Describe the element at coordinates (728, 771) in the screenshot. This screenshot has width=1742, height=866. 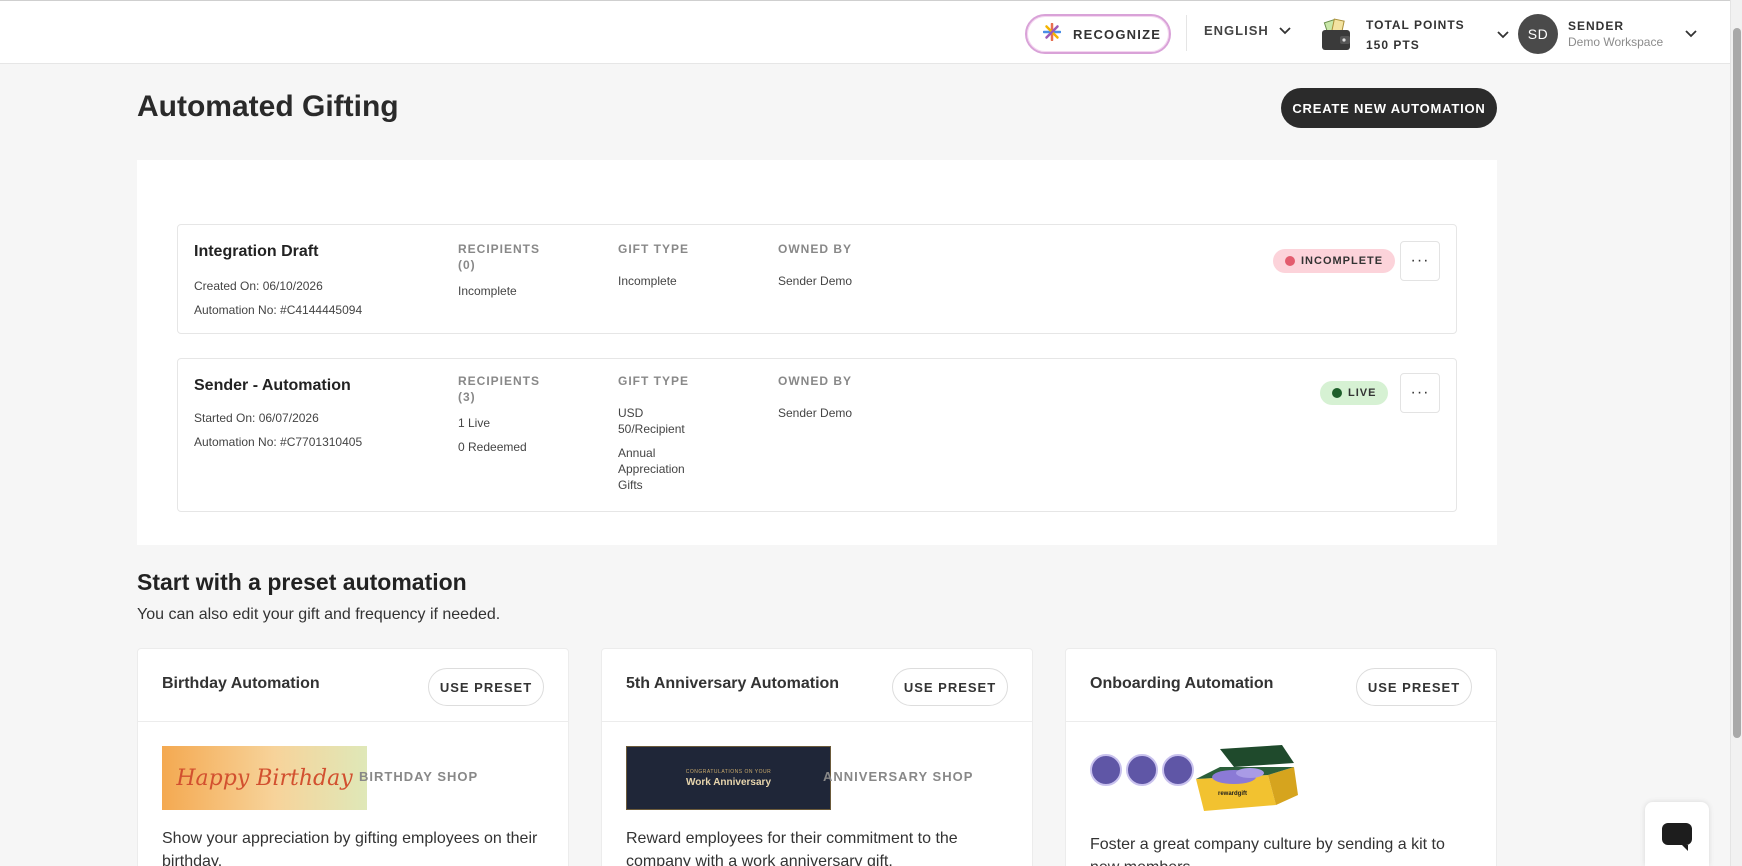
I see `banner-small-text: CONGRATULATIONS ON YOUR` at that location.